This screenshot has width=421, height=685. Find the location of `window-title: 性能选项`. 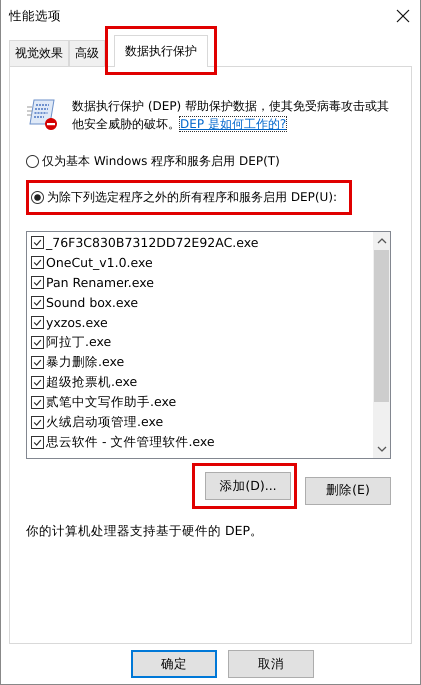

window-title: 性能选项 is located at coordinates (35, 16).